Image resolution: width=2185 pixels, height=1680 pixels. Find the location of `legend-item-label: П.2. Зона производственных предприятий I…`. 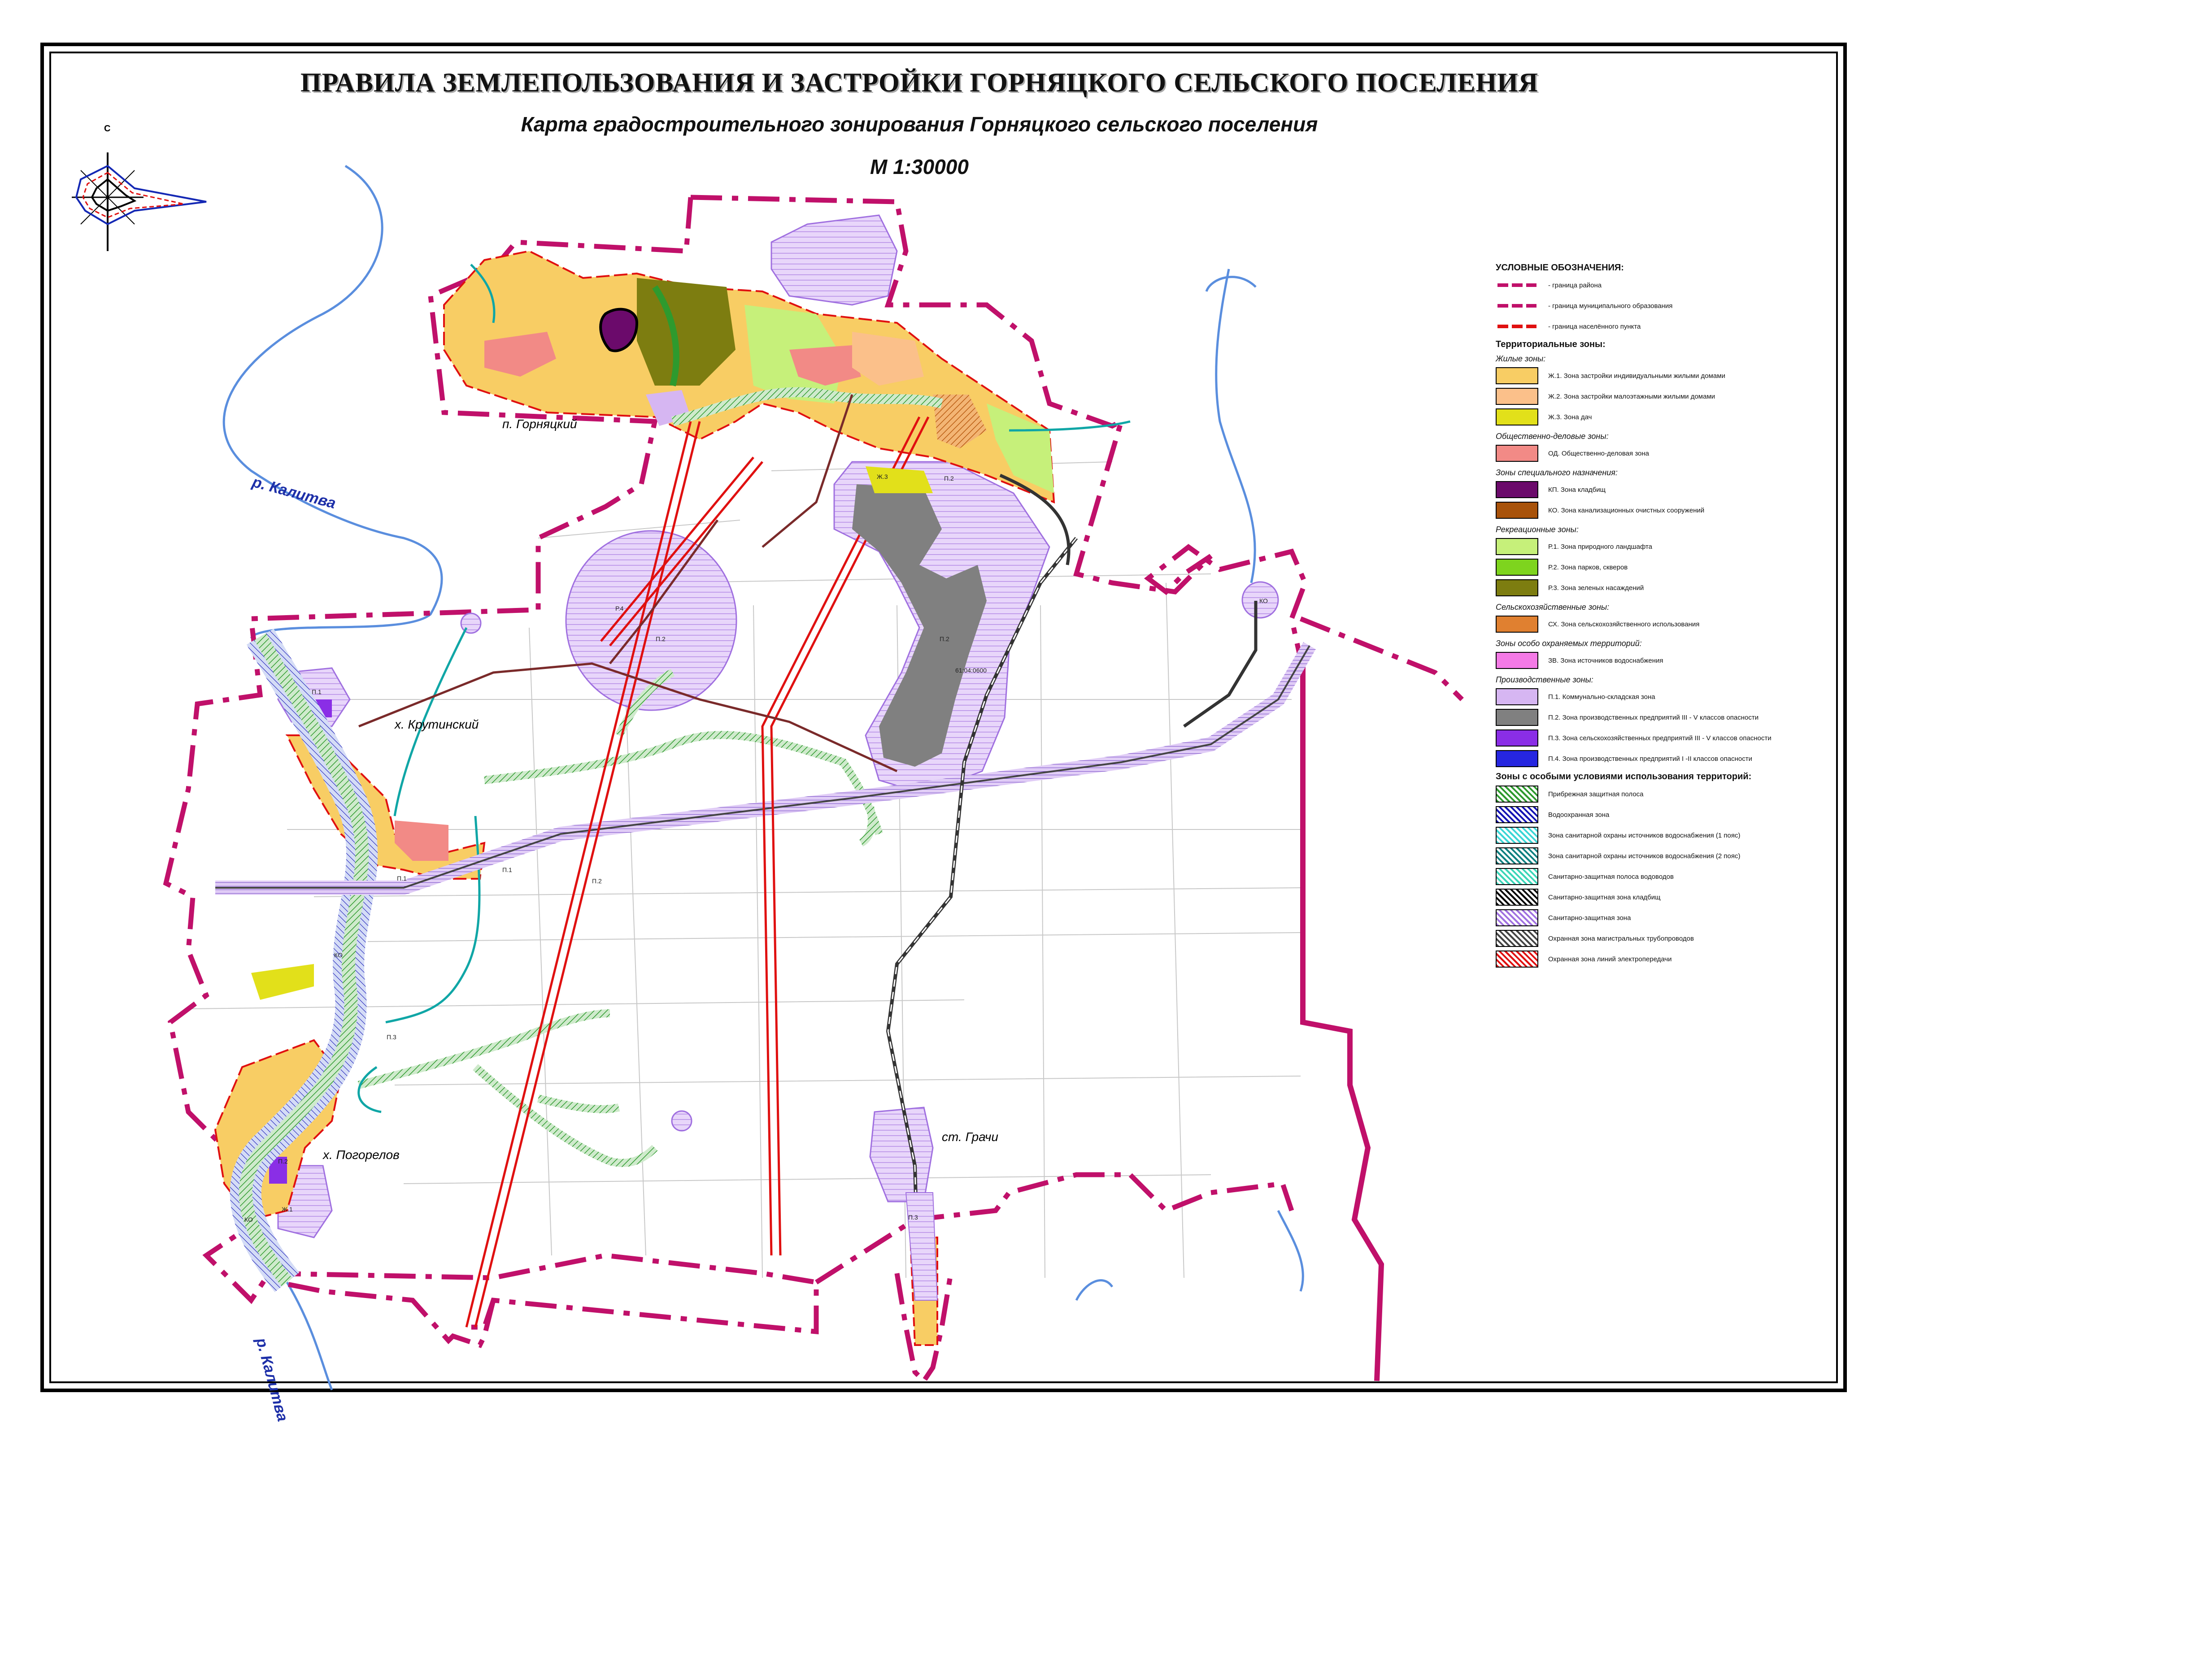

legend-item-label: П.2. Зона производственных предприятий I… is located at coordinates (1653, 717).